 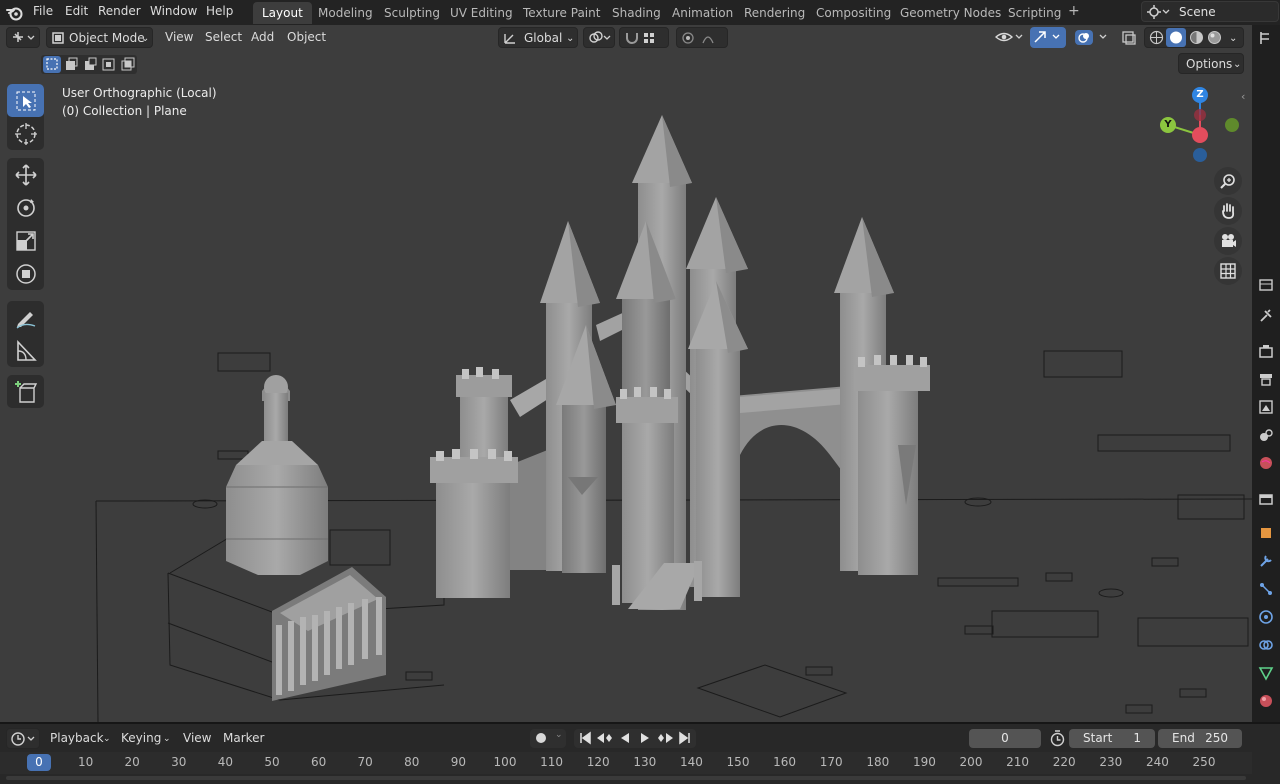 I want to click on play-reverse-icon, so click(x=625, y=739).